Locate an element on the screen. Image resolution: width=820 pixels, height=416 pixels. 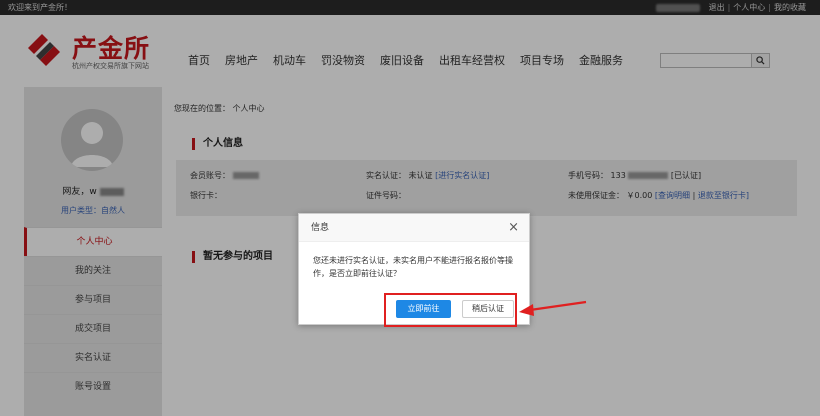
dialog-message: 您还未进行实名认证，未实名用户不能进行报名报价等操作，是否立即前往认证？ is located at coordinates (413, 267).